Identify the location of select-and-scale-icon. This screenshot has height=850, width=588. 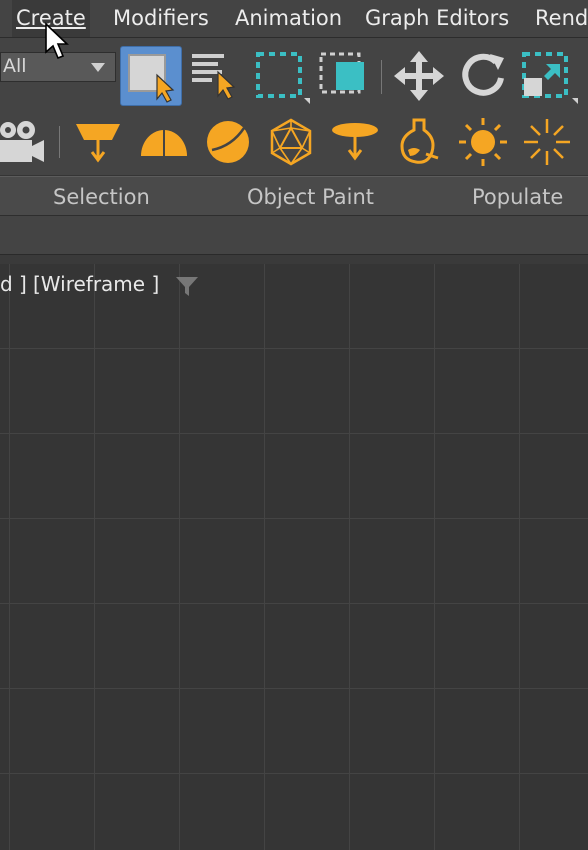
(550, 78).